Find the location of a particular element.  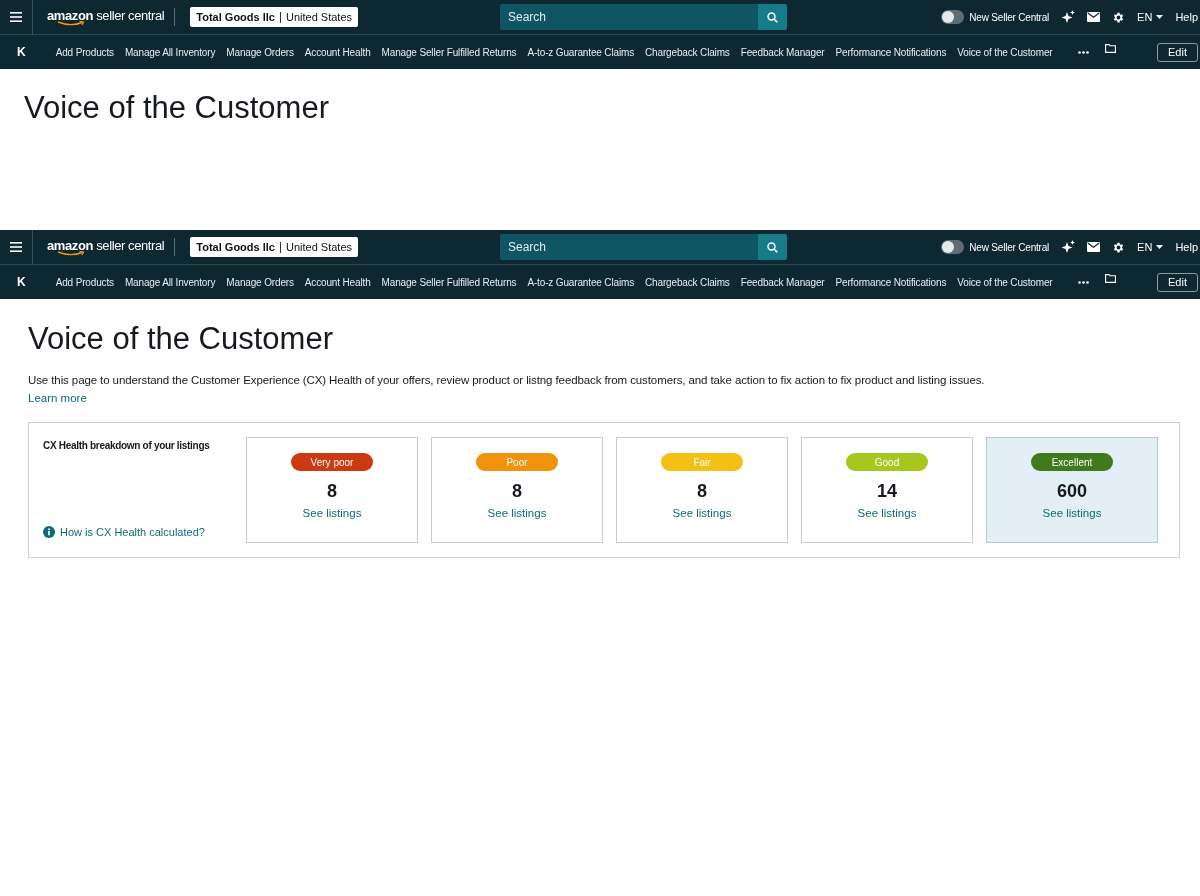

rating-card: Good 14 See listings is located at coordinates (887, 490).